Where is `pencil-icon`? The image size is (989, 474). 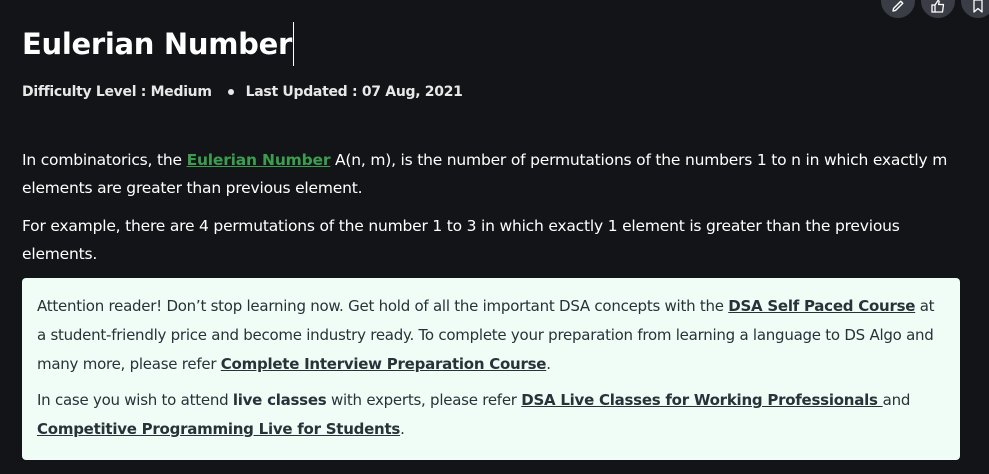 pencil-icon is located at coordinates (898, 6).